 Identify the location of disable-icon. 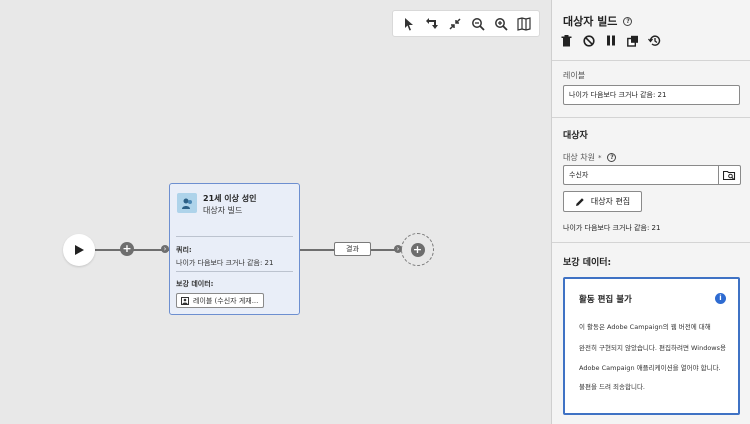
(588, 40).